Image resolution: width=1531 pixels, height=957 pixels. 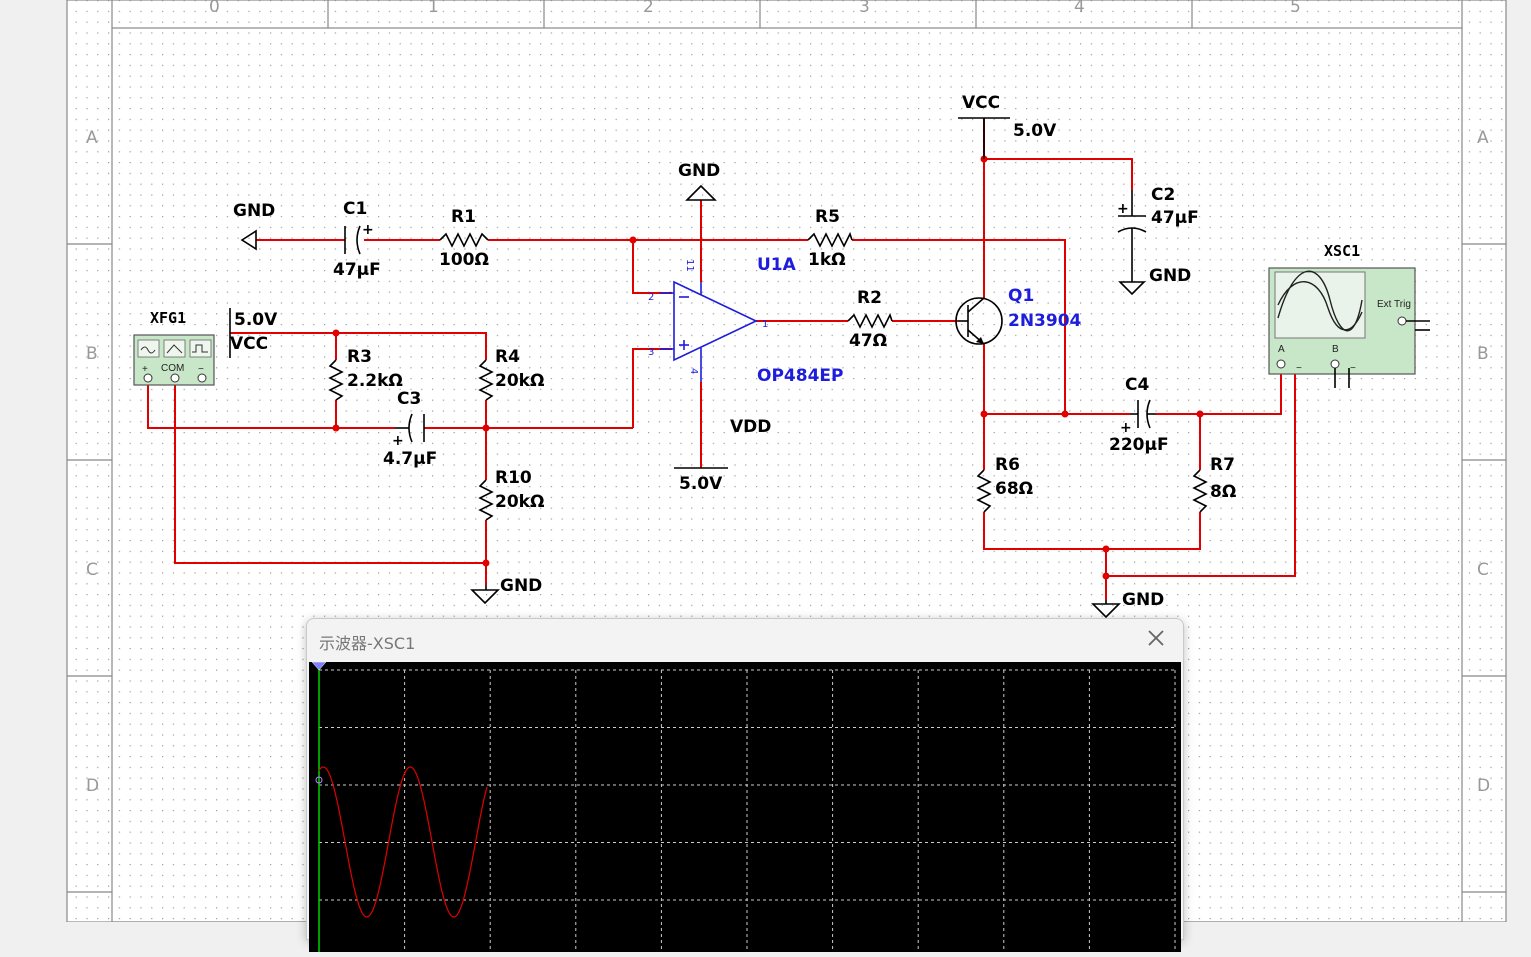 What do you see at coordinates (1483, 138) in the screenshot?
I see `row-label-a-right: A` at bounding box center [1483, 138].